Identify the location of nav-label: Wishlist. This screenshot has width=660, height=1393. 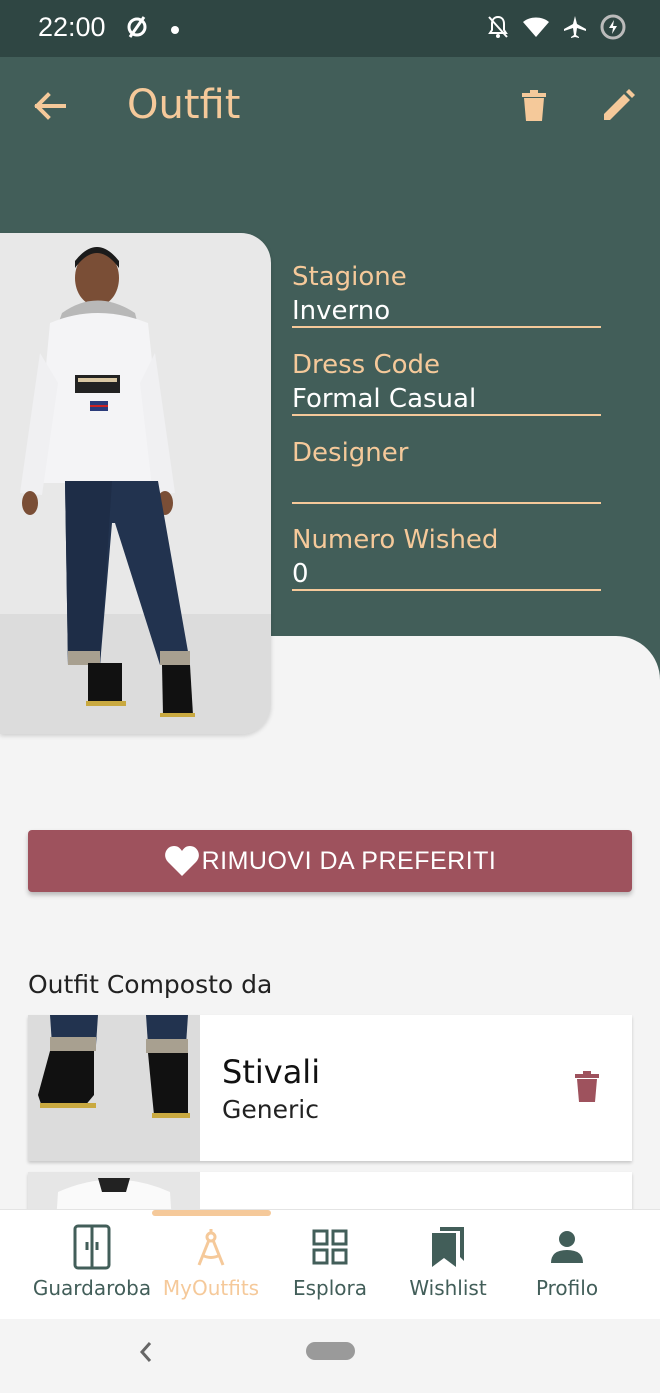
(448, 1288).